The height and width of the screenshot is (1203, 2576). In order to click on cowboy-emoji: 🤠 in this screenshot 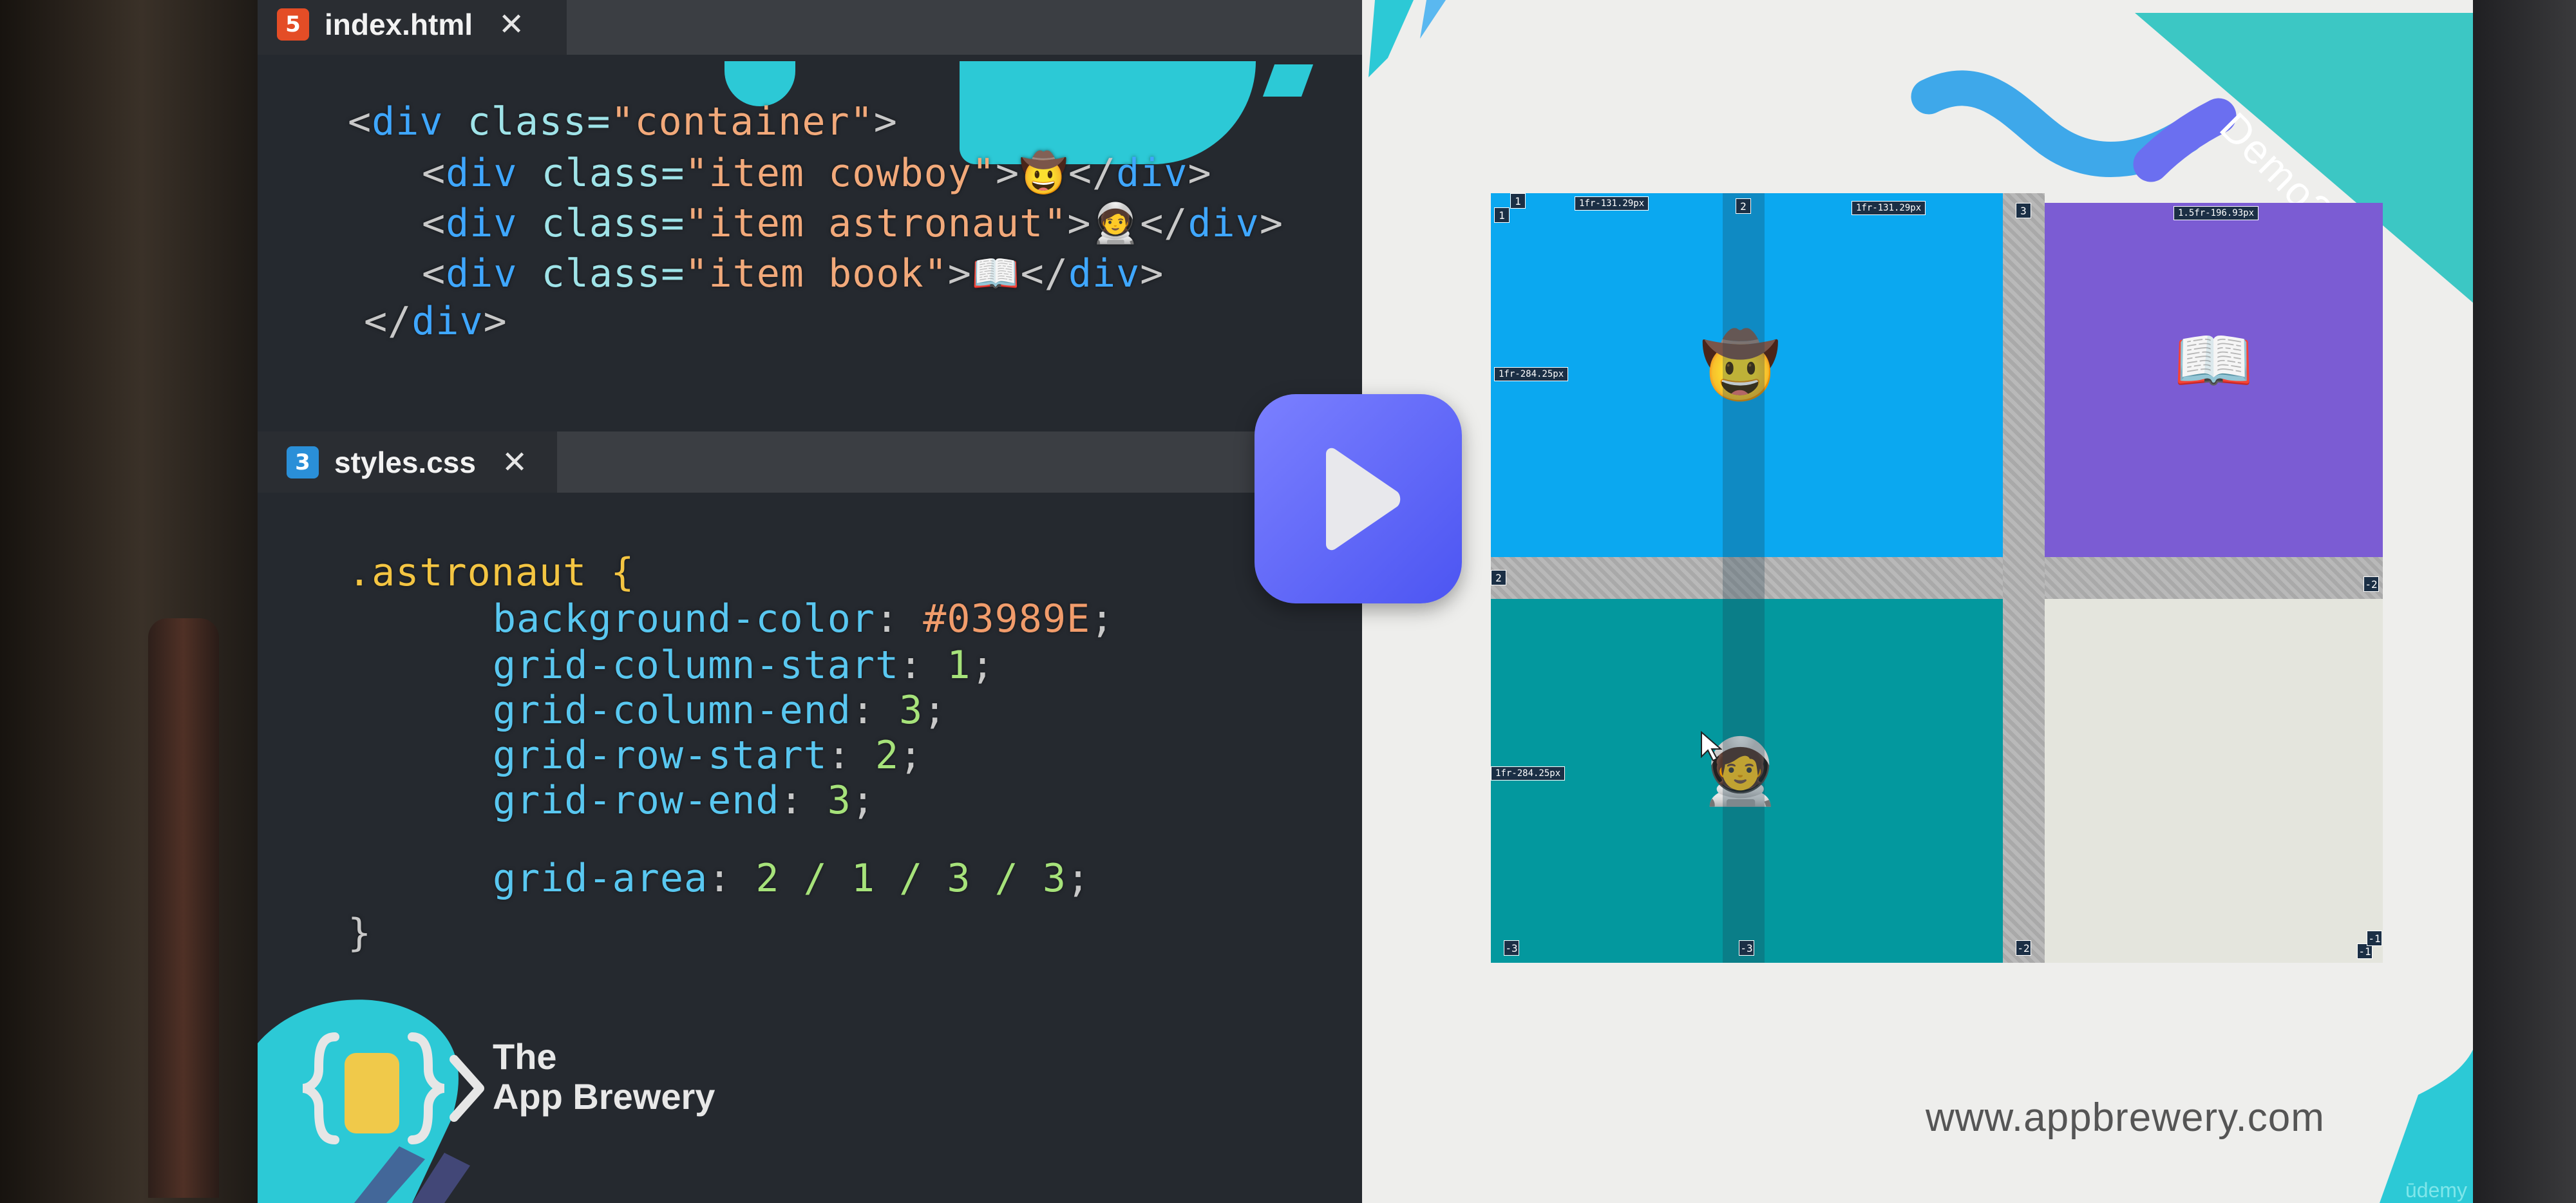, I will do `click(1043, 173)`.